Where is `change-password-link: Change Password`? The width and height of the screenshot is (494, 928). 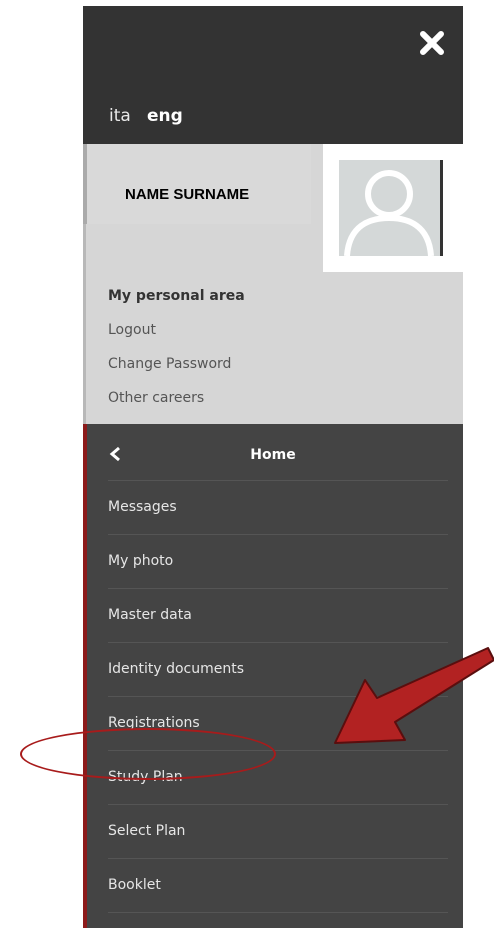 change-password-link: Change Password is located at coordinates (169, 364).